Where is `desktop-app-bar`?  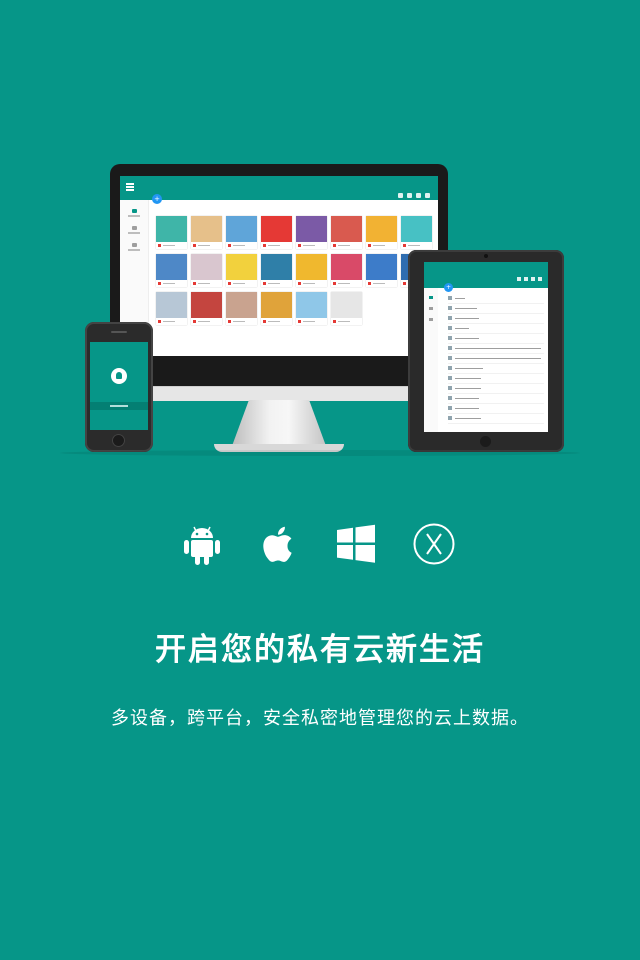 desktop-app-bar is located at coordinates (279, 188).